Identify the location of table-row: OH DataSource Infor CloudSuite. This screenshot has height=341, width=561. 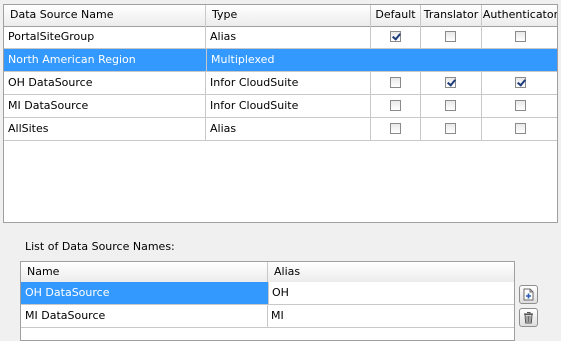
(280, 83).